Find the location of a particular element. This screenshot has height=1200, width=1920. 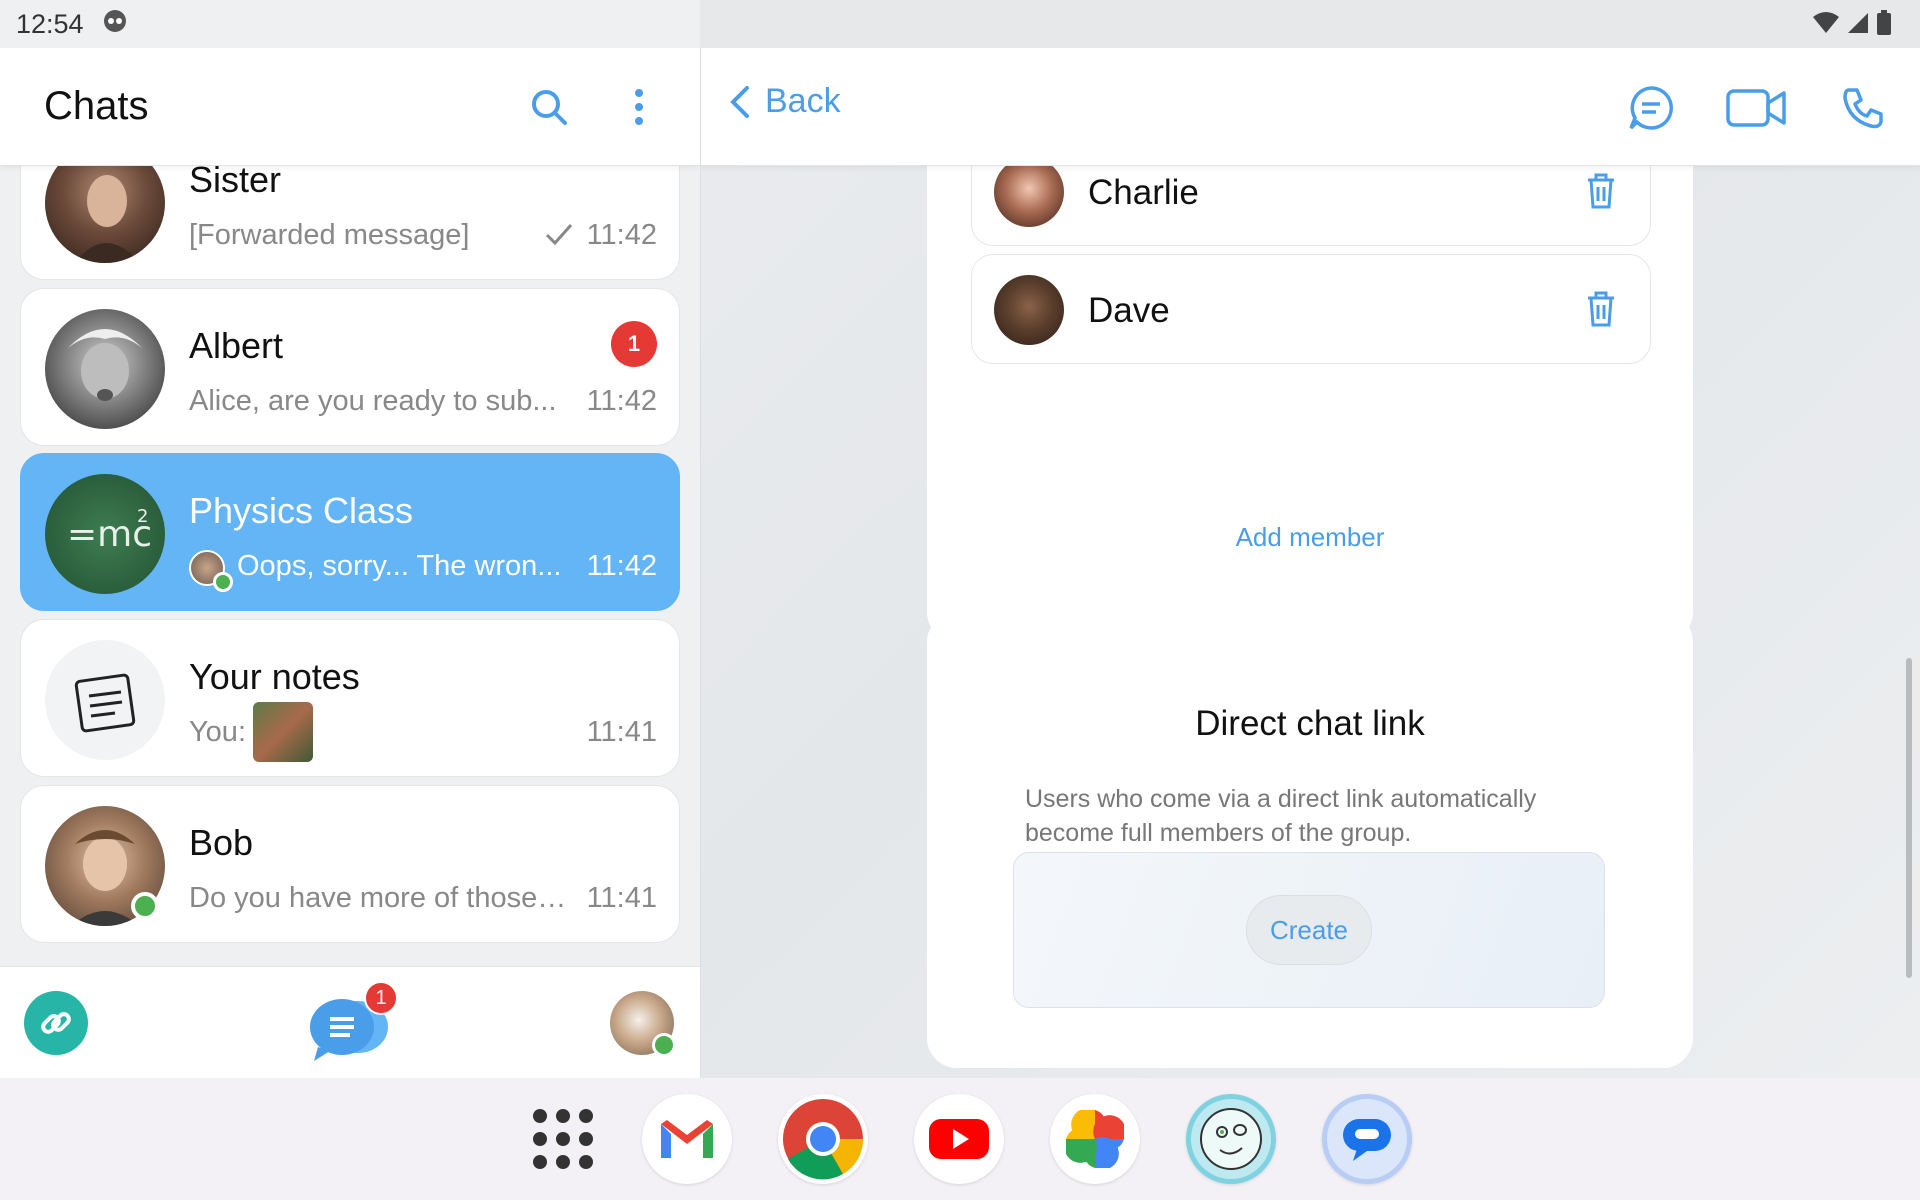

group-info-header: Back is located at coordinates (1310, 107).